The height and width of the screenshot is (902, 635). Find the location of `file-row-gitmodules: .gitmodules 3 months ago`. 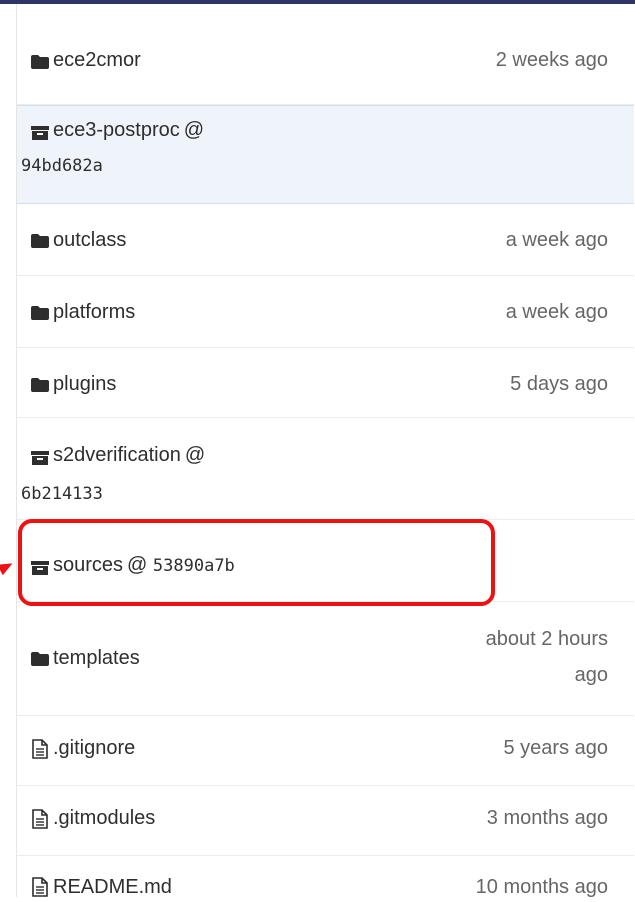

file-row-gitmodules: .gitmodules 3 months ago is located at coordinates (325, 821).